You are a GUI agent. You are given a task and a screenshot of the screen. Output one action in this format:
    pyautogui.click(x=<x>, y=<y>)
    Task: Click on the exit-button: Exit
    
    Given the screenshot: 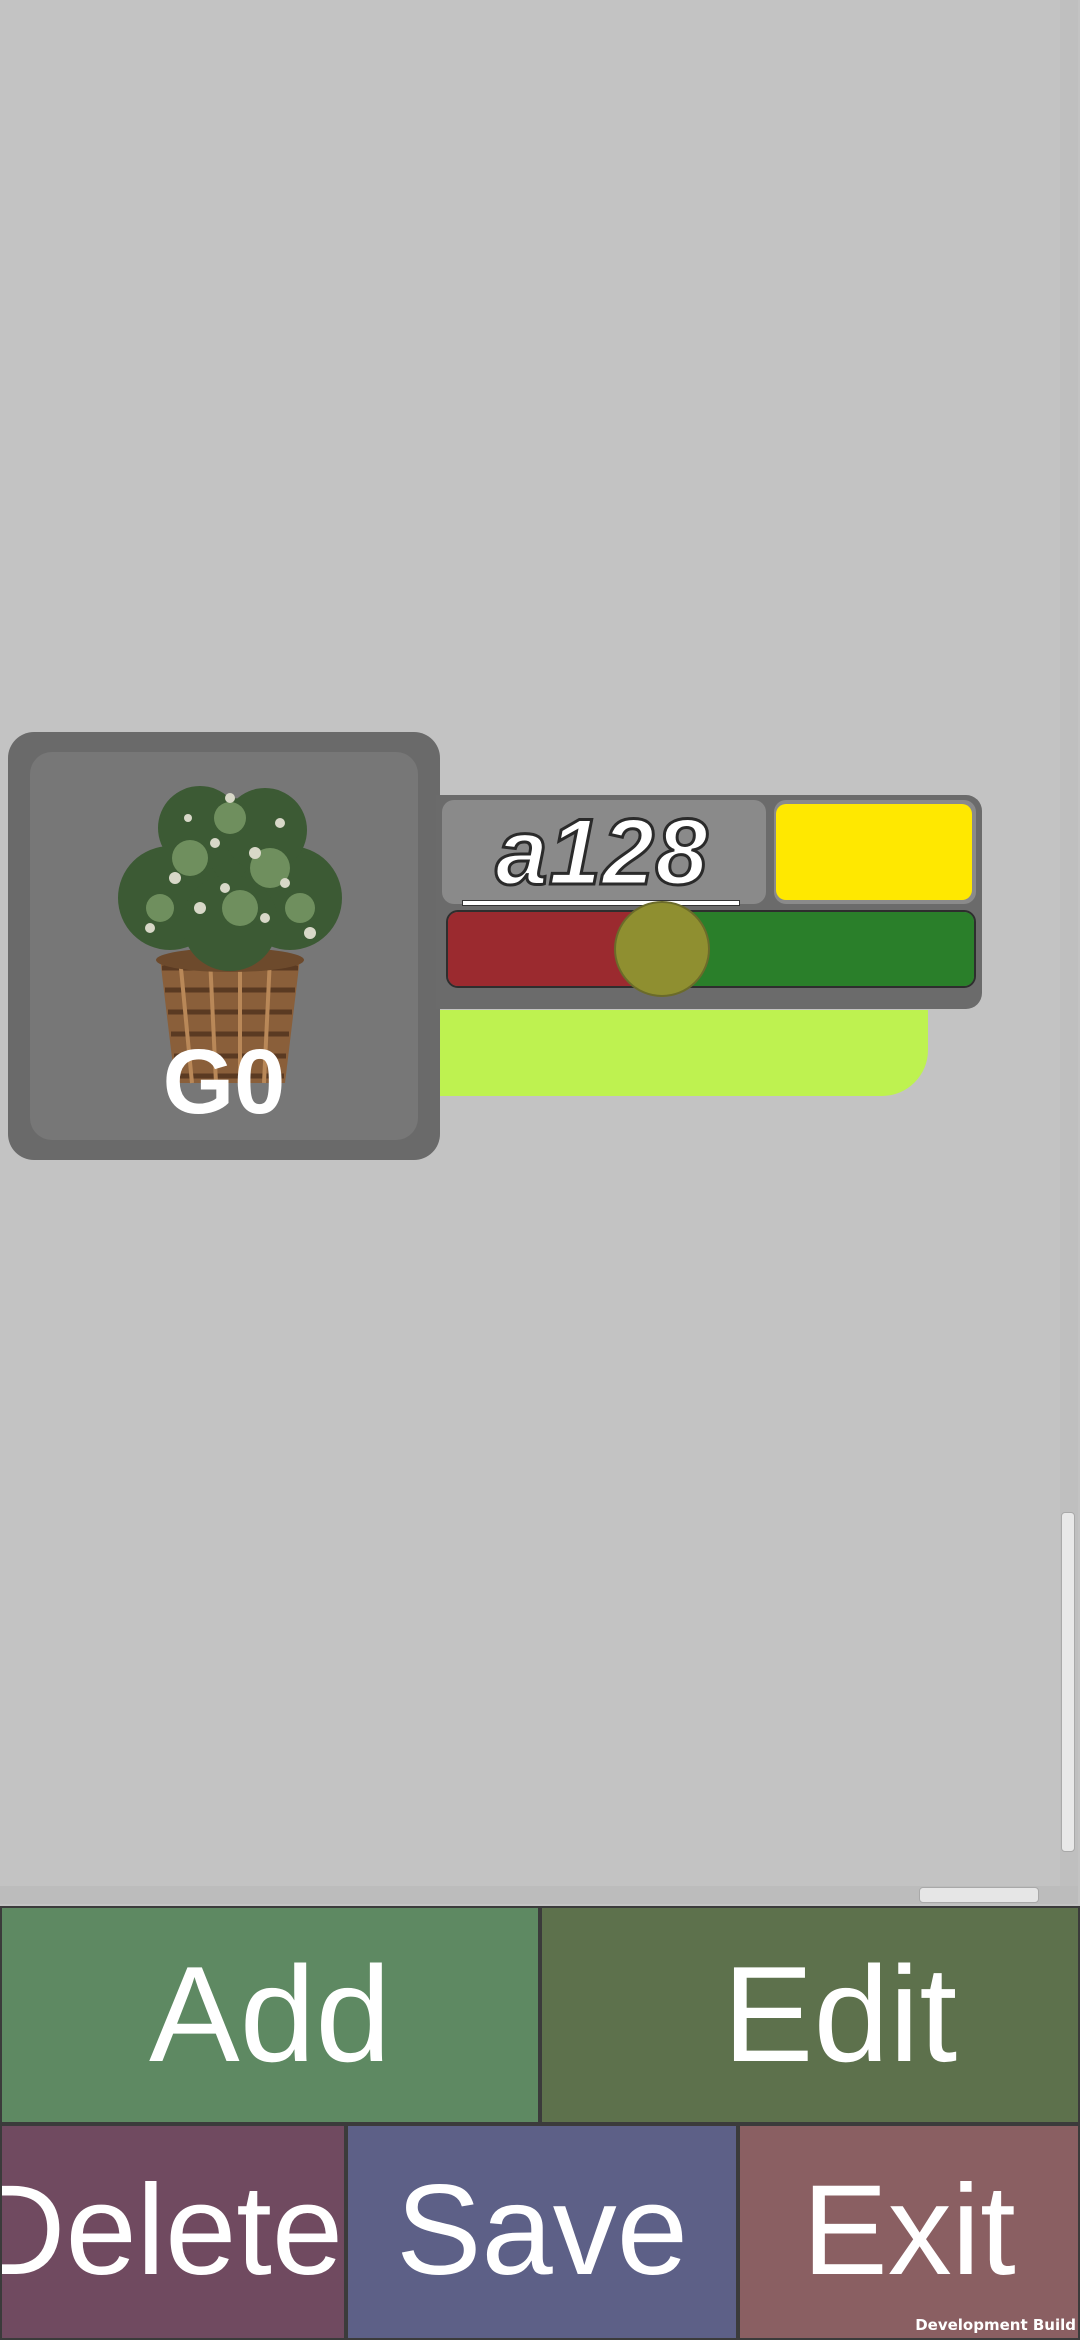 What is the action you would take?
    pyautogui.click(x=909, y=2232)
    